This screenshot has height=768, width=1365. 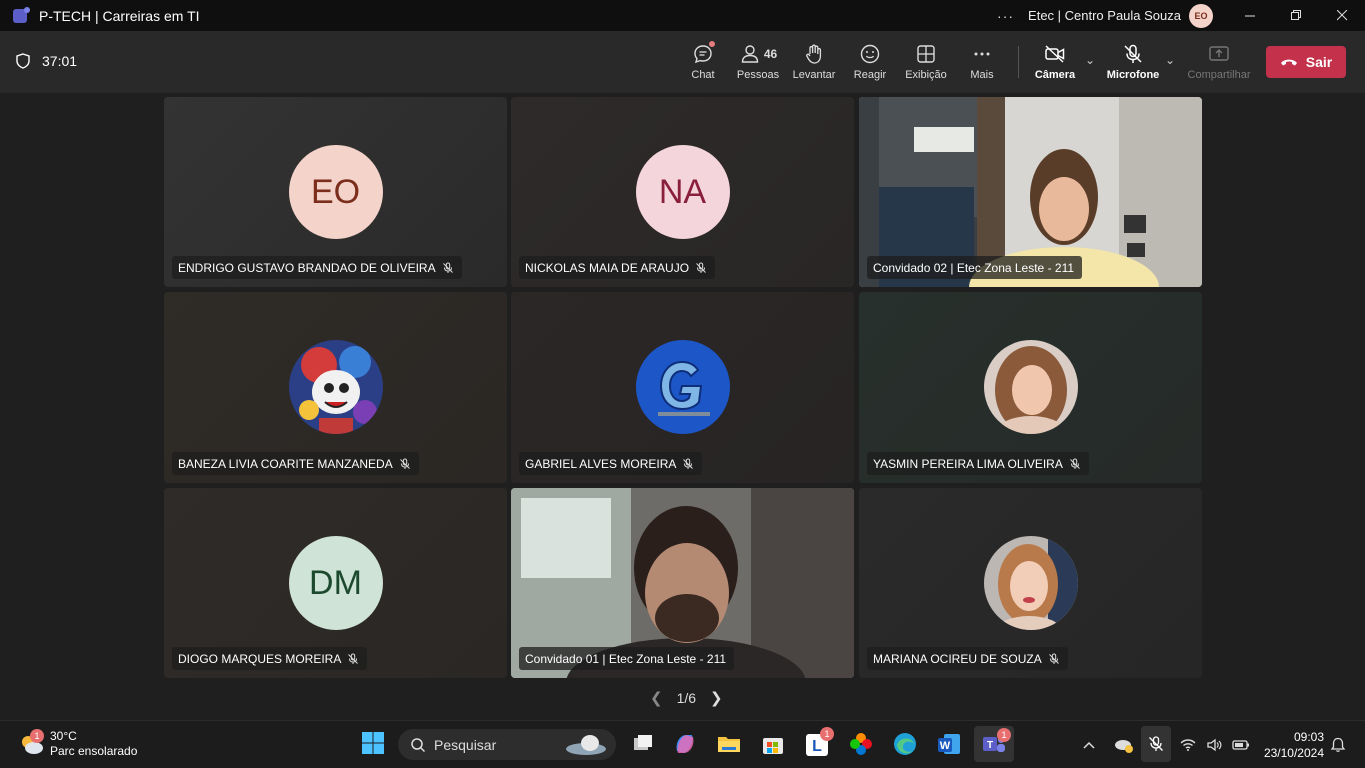 I want to click on weather-badge: 1, so click(x=37, y=736).